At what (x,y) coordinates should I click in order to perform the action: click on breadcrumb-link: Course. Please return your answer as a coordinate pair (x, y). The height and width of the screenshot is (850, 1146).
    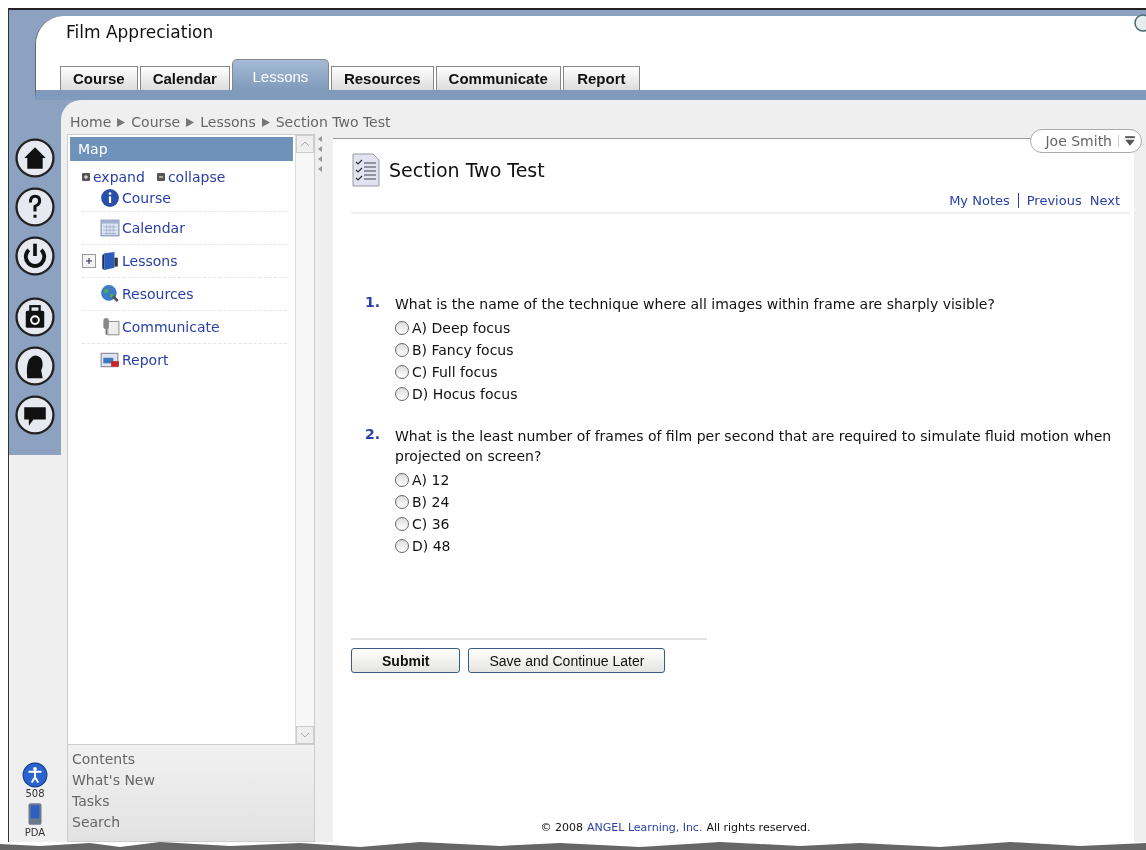
    Looking at the image, I should click on (156, 122).